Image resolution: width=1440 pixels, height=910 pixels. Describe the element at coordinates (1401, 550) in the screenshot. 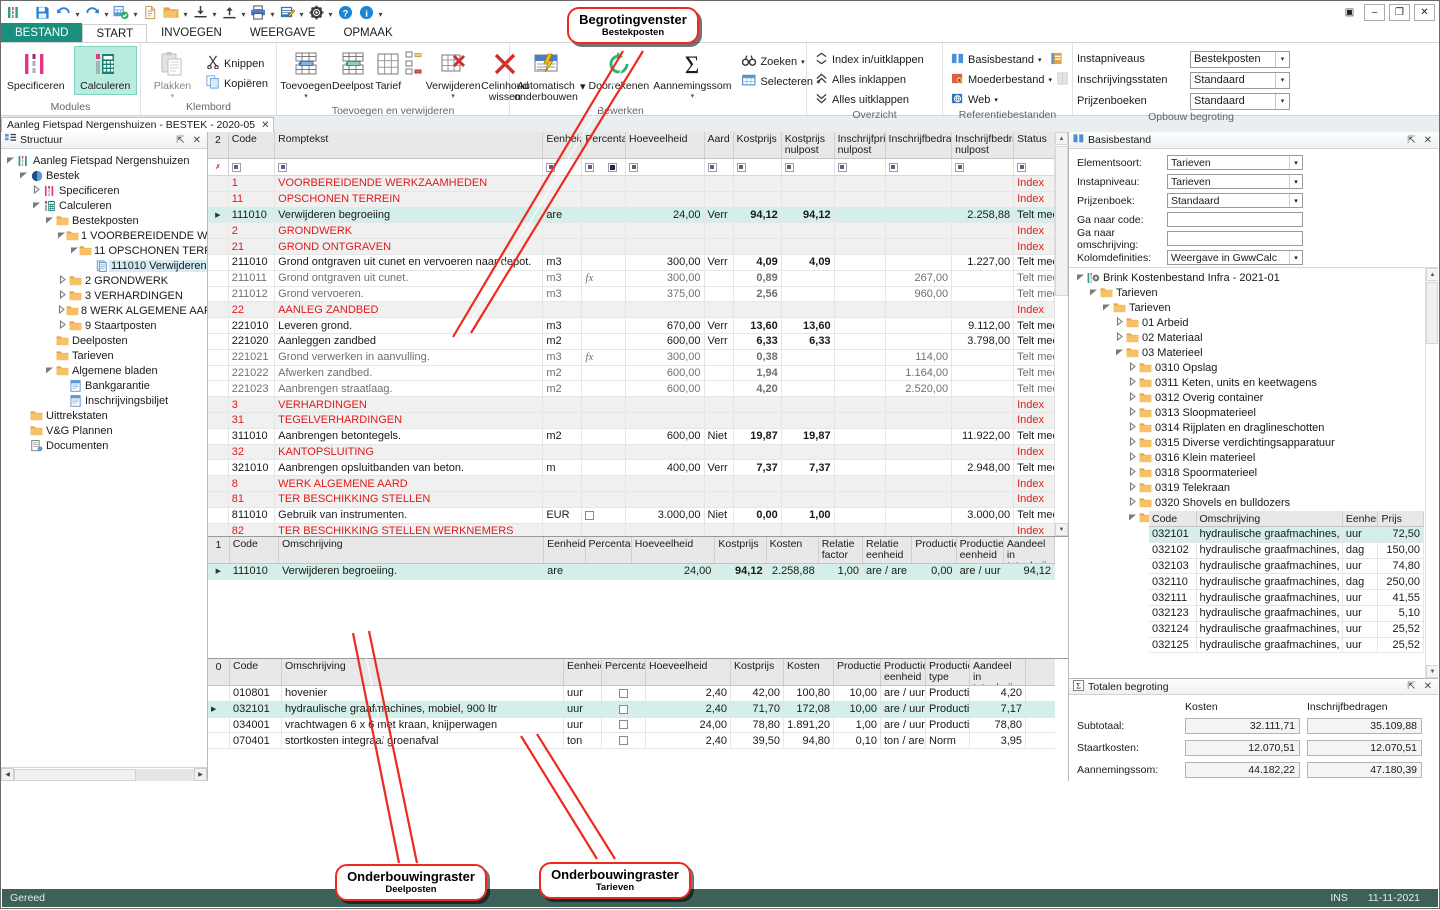

I see `table-cell: 150,00` at that location.